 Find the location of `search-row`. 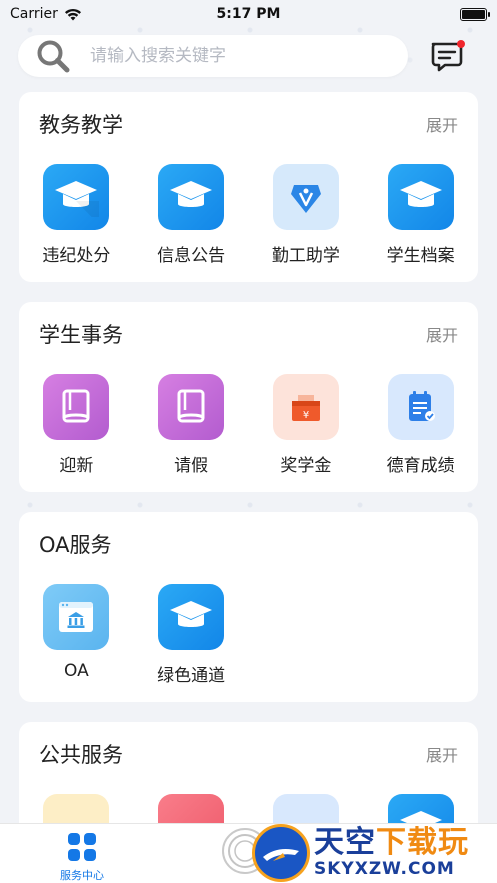

search-row is located at coordinates (248, 56).